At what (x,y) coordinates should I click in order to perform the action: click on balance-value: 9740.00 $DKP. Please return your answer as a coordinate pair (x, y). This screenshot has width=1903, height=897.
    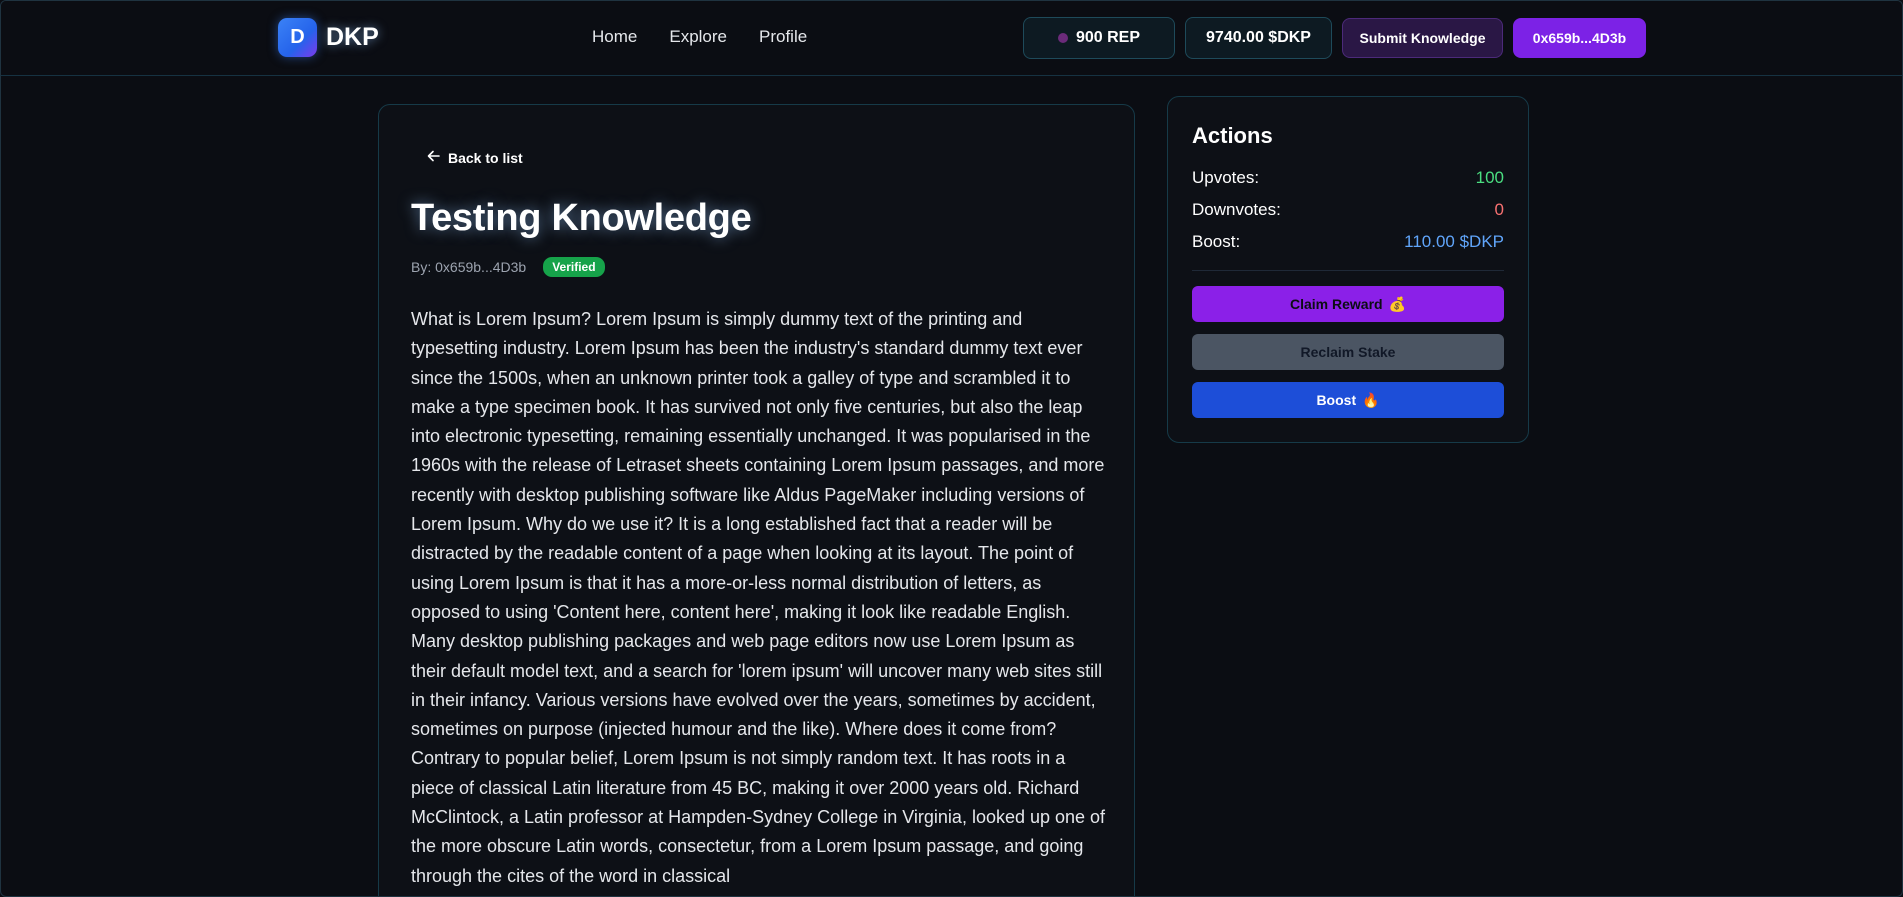
    Looking at the image, I should click on (1258, 37).